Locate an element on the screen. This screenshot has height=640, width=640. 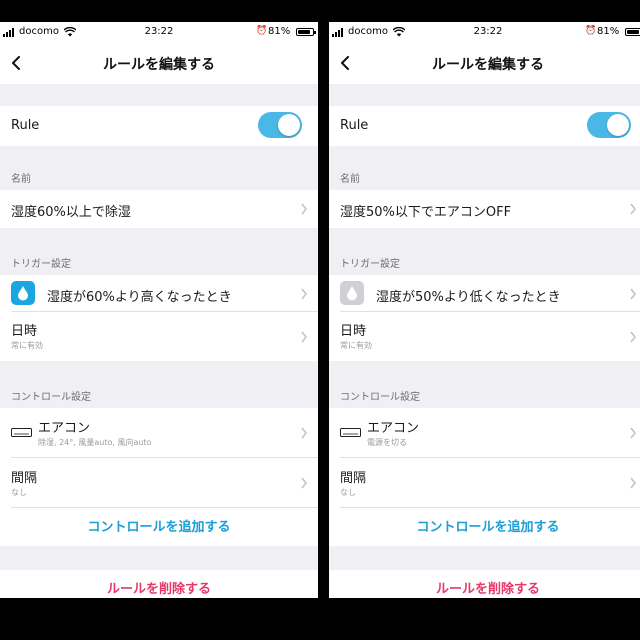
rule-name-row: 湿度50%以下でエアコンOFF is located at coordinates (484, 209).